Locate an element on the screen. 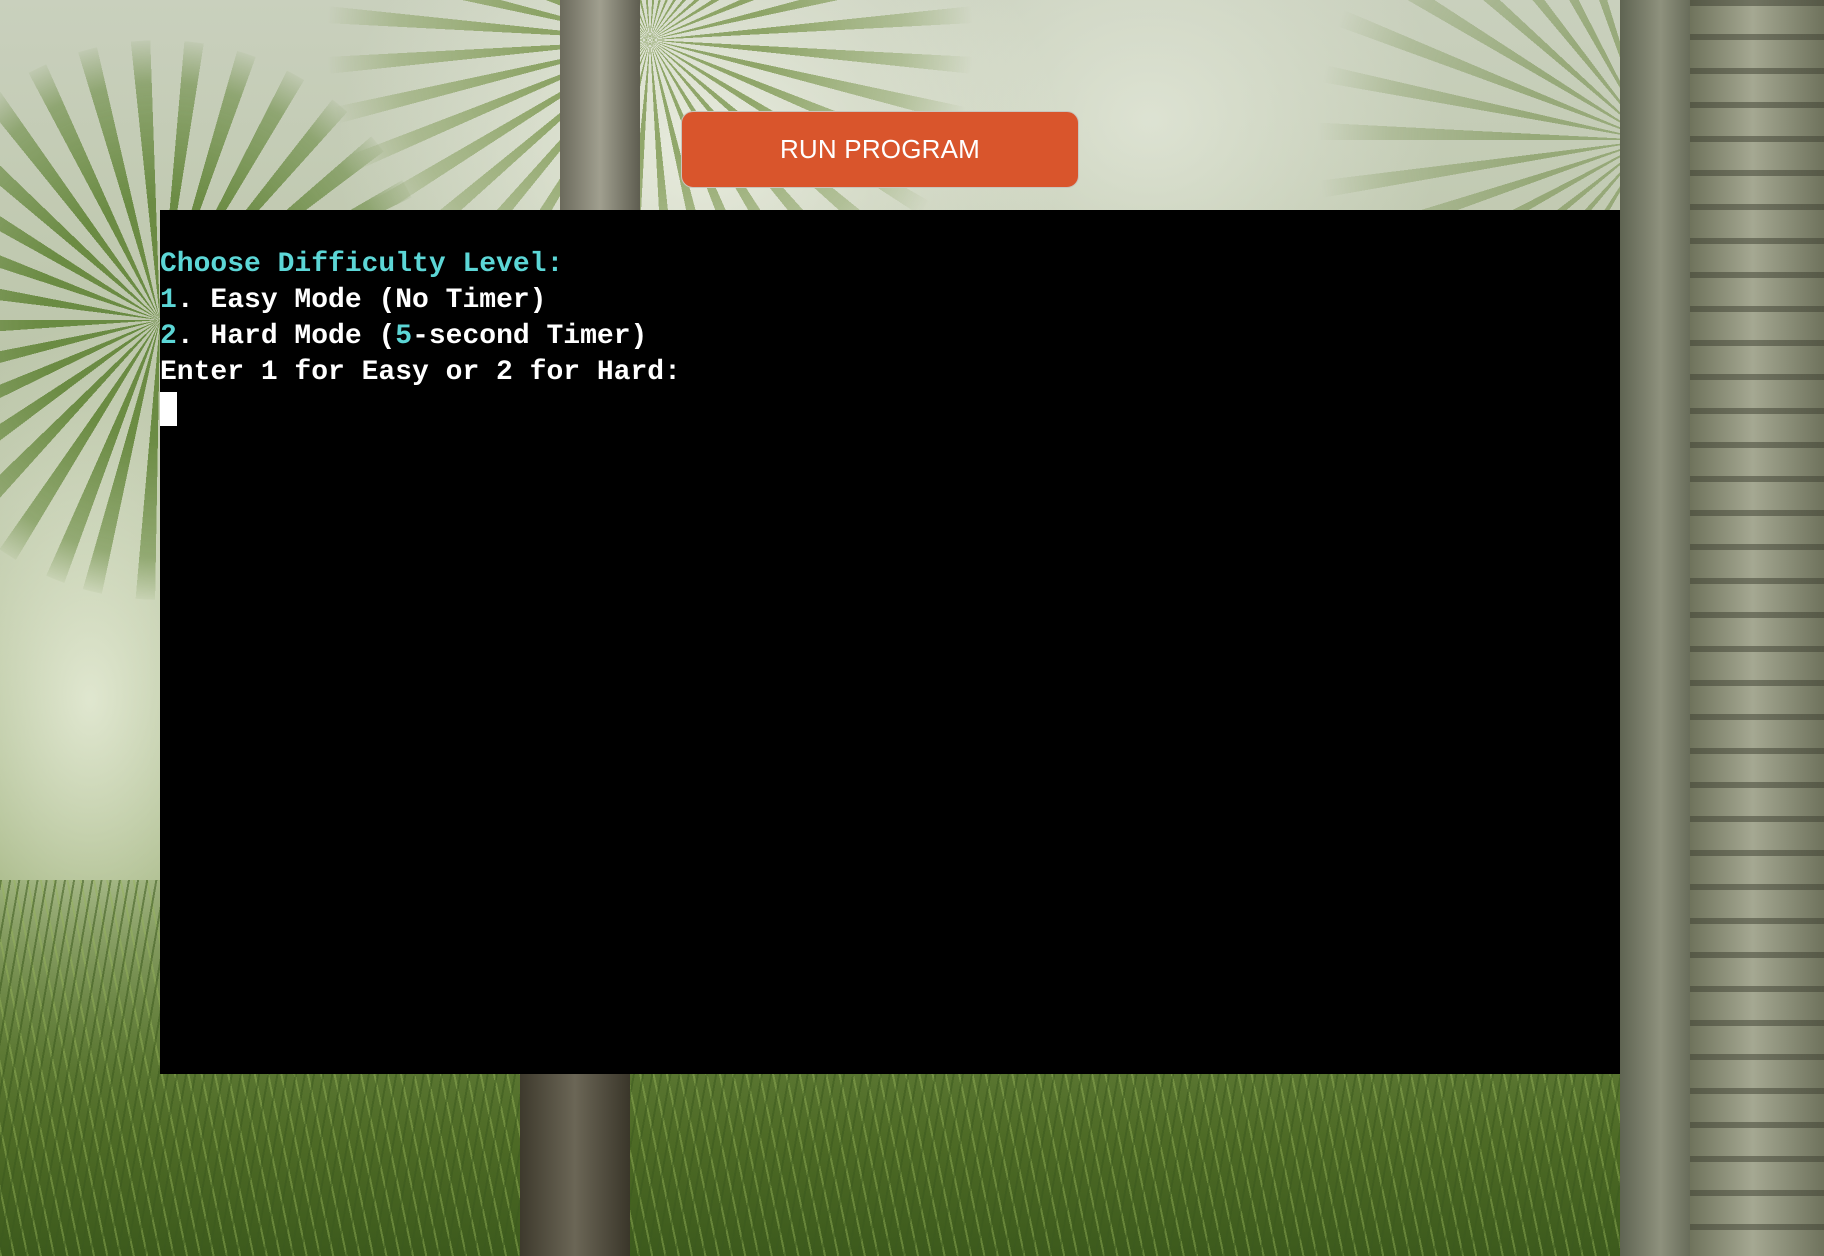 The image size is (1824, 1256). option-text: . Hard Mode ( is located at coordinates (286, 336).